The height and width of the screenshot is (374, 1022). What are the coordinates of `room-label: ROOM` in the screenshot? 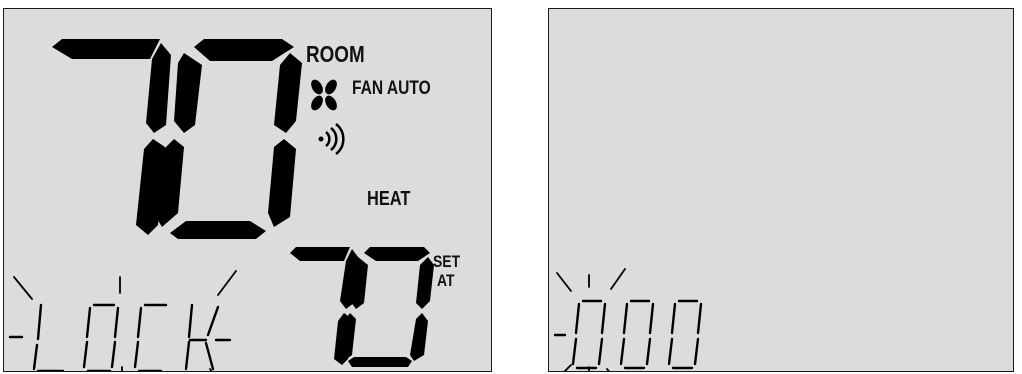 It's located at (335, 54).